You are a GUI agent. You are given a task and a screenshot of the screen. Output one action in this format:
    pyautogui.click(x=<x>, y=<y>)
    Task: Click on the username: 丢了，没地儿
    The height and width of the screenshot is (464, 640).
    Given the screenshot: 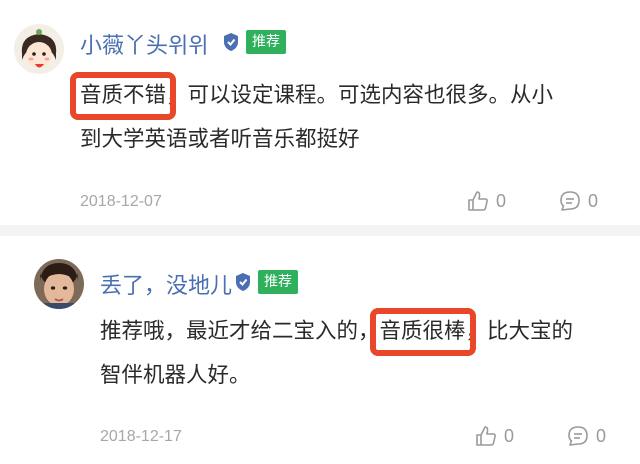 What is the action you would take?
    pyautogui.click(x=166, y=284)
    